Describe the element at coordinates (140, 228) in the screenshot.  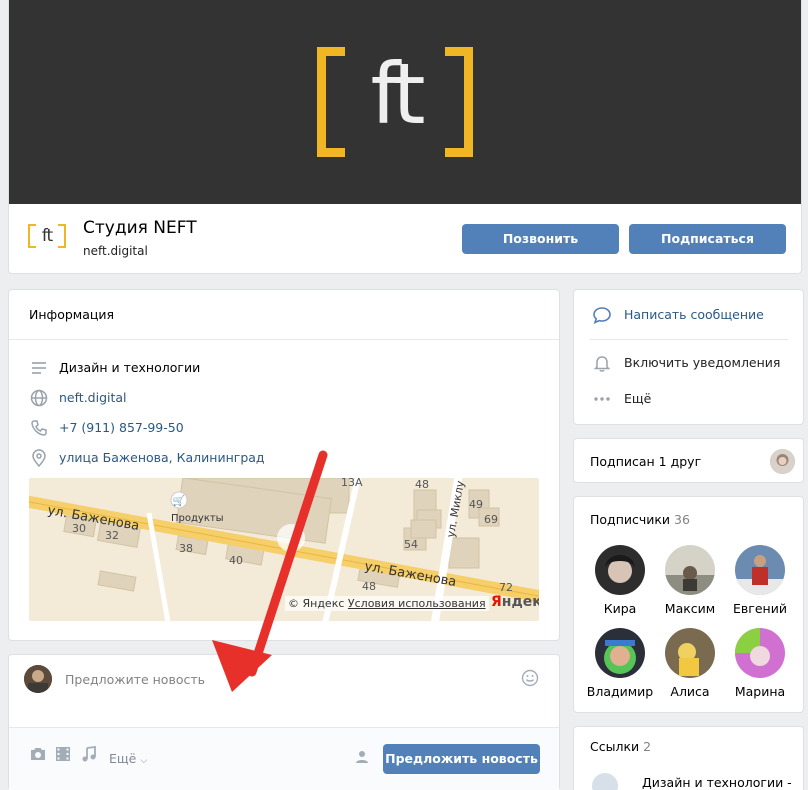
I see `group-name: Студия NEFT` at that location.